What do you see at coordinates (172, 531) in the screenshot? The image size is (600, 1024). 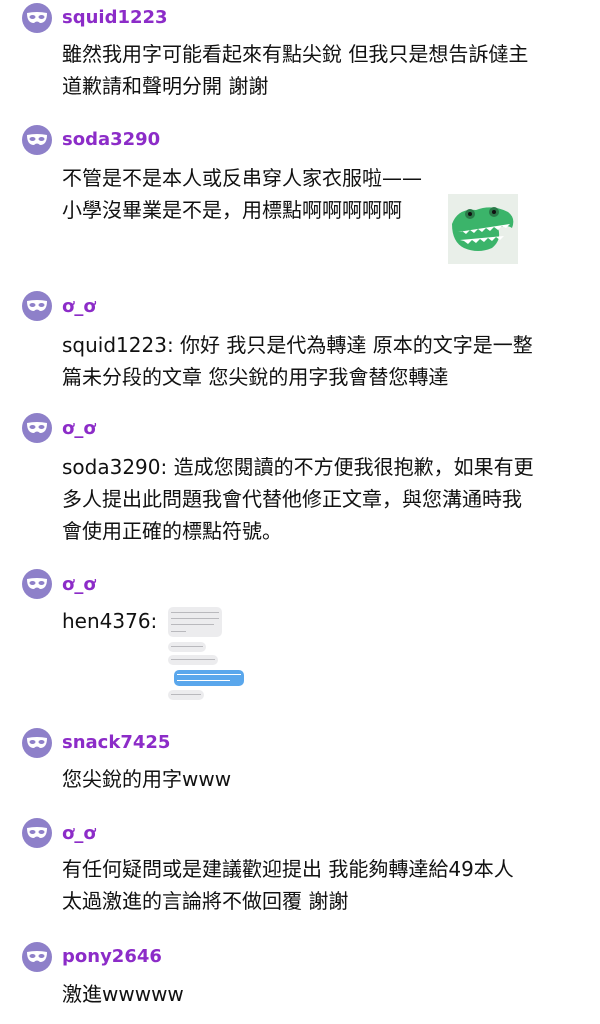 I see `comment-line: 會使用正確的標點符號。` at bounding box center [172, 531].